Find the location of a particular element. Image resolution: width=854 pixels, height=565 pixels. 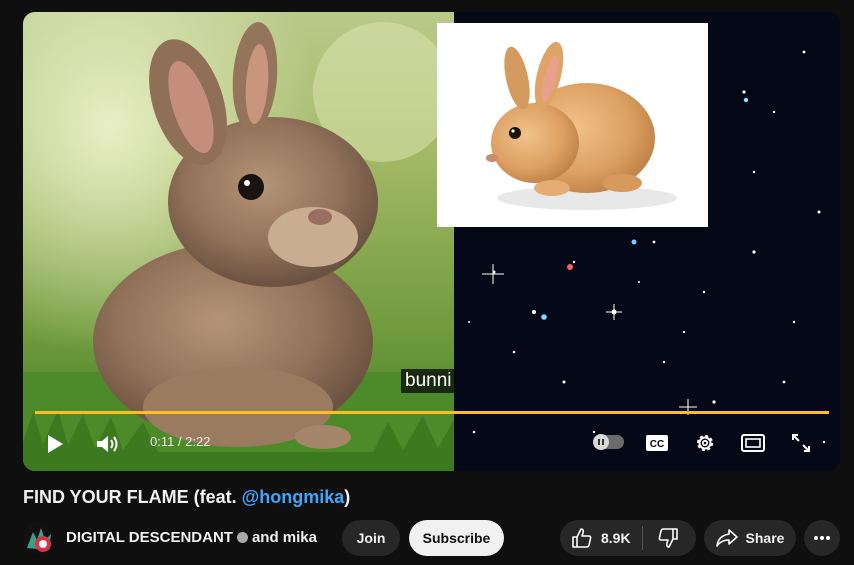

share-icon is located at coordinates (726, 538).